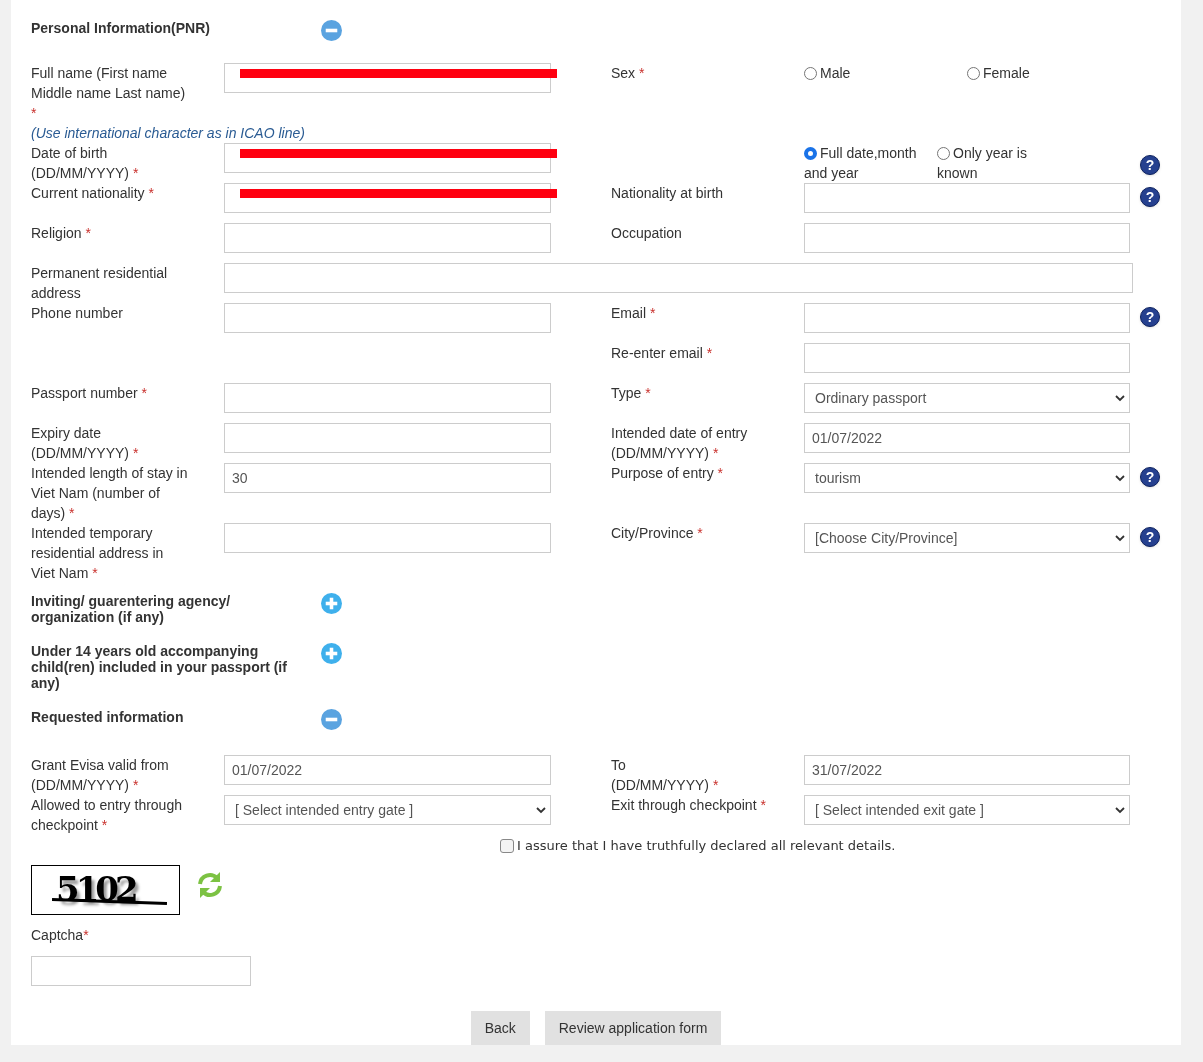  Describe the element at coordinates (387, 478) in the screenshot. I see `text-field: 30` at that location.